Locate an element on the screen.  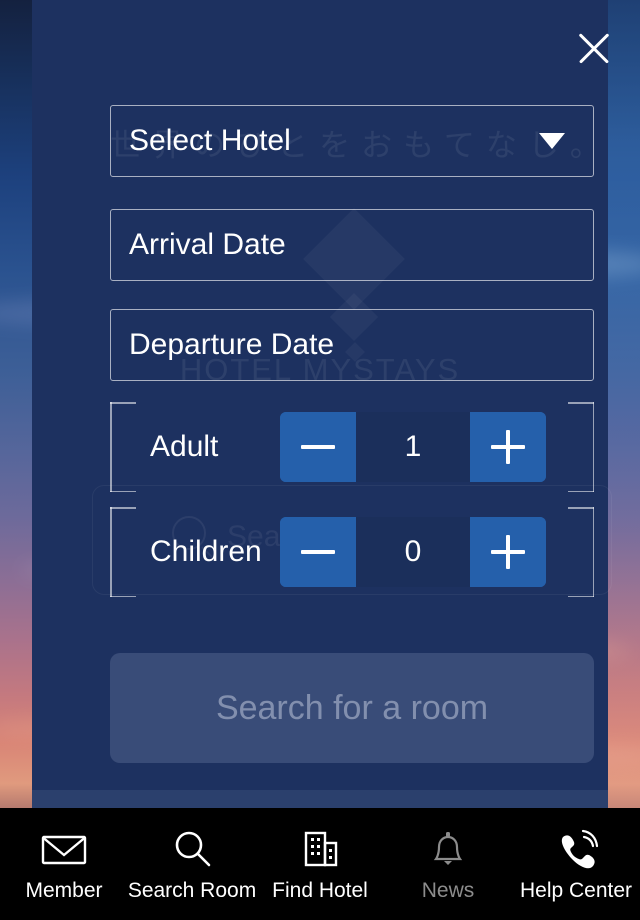
children-quantity-stepper: 0 is located at coordinates (413, 552).